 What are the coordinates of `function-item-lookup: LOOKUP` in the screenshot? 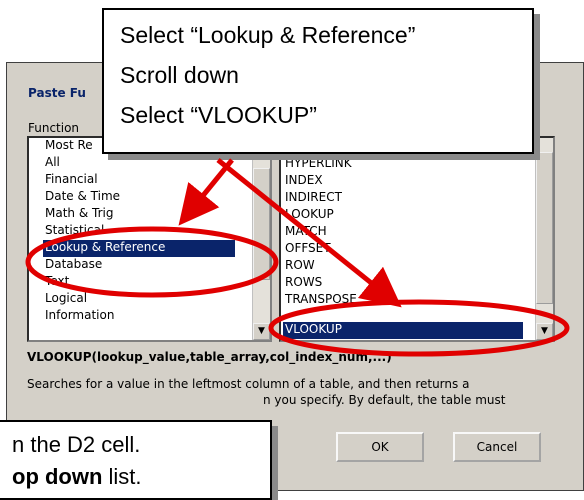 It's located at (309, 215).